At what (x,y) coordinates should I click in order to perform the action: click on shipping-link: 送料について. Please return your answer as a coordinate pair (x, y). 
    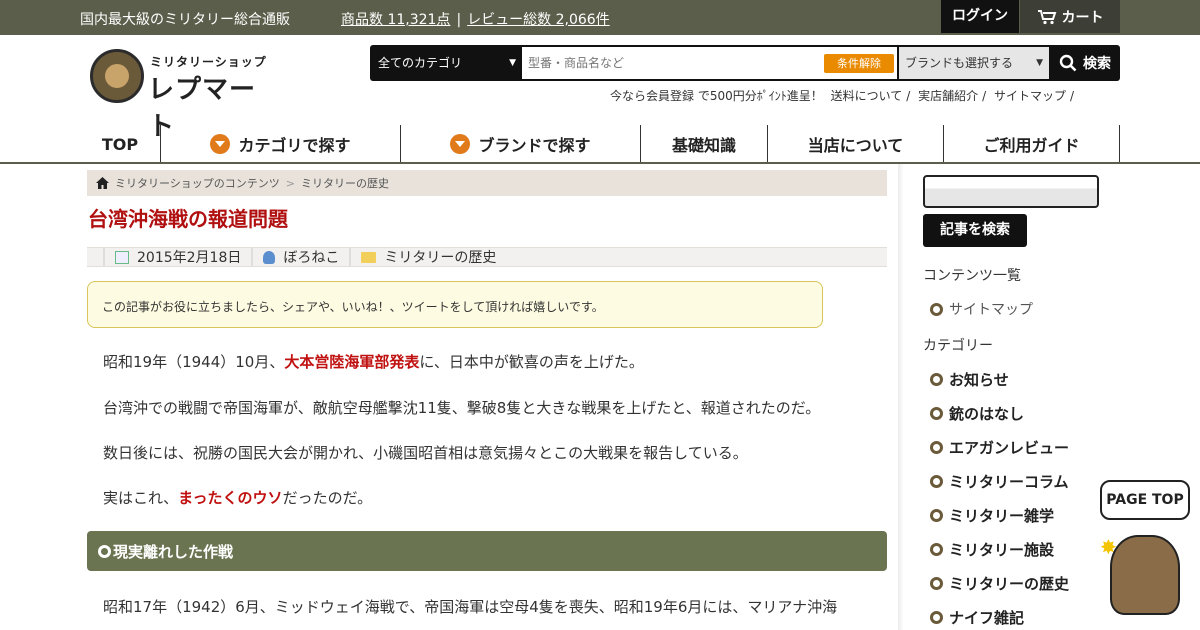
    Looking at the image, I should click on (869, 96).